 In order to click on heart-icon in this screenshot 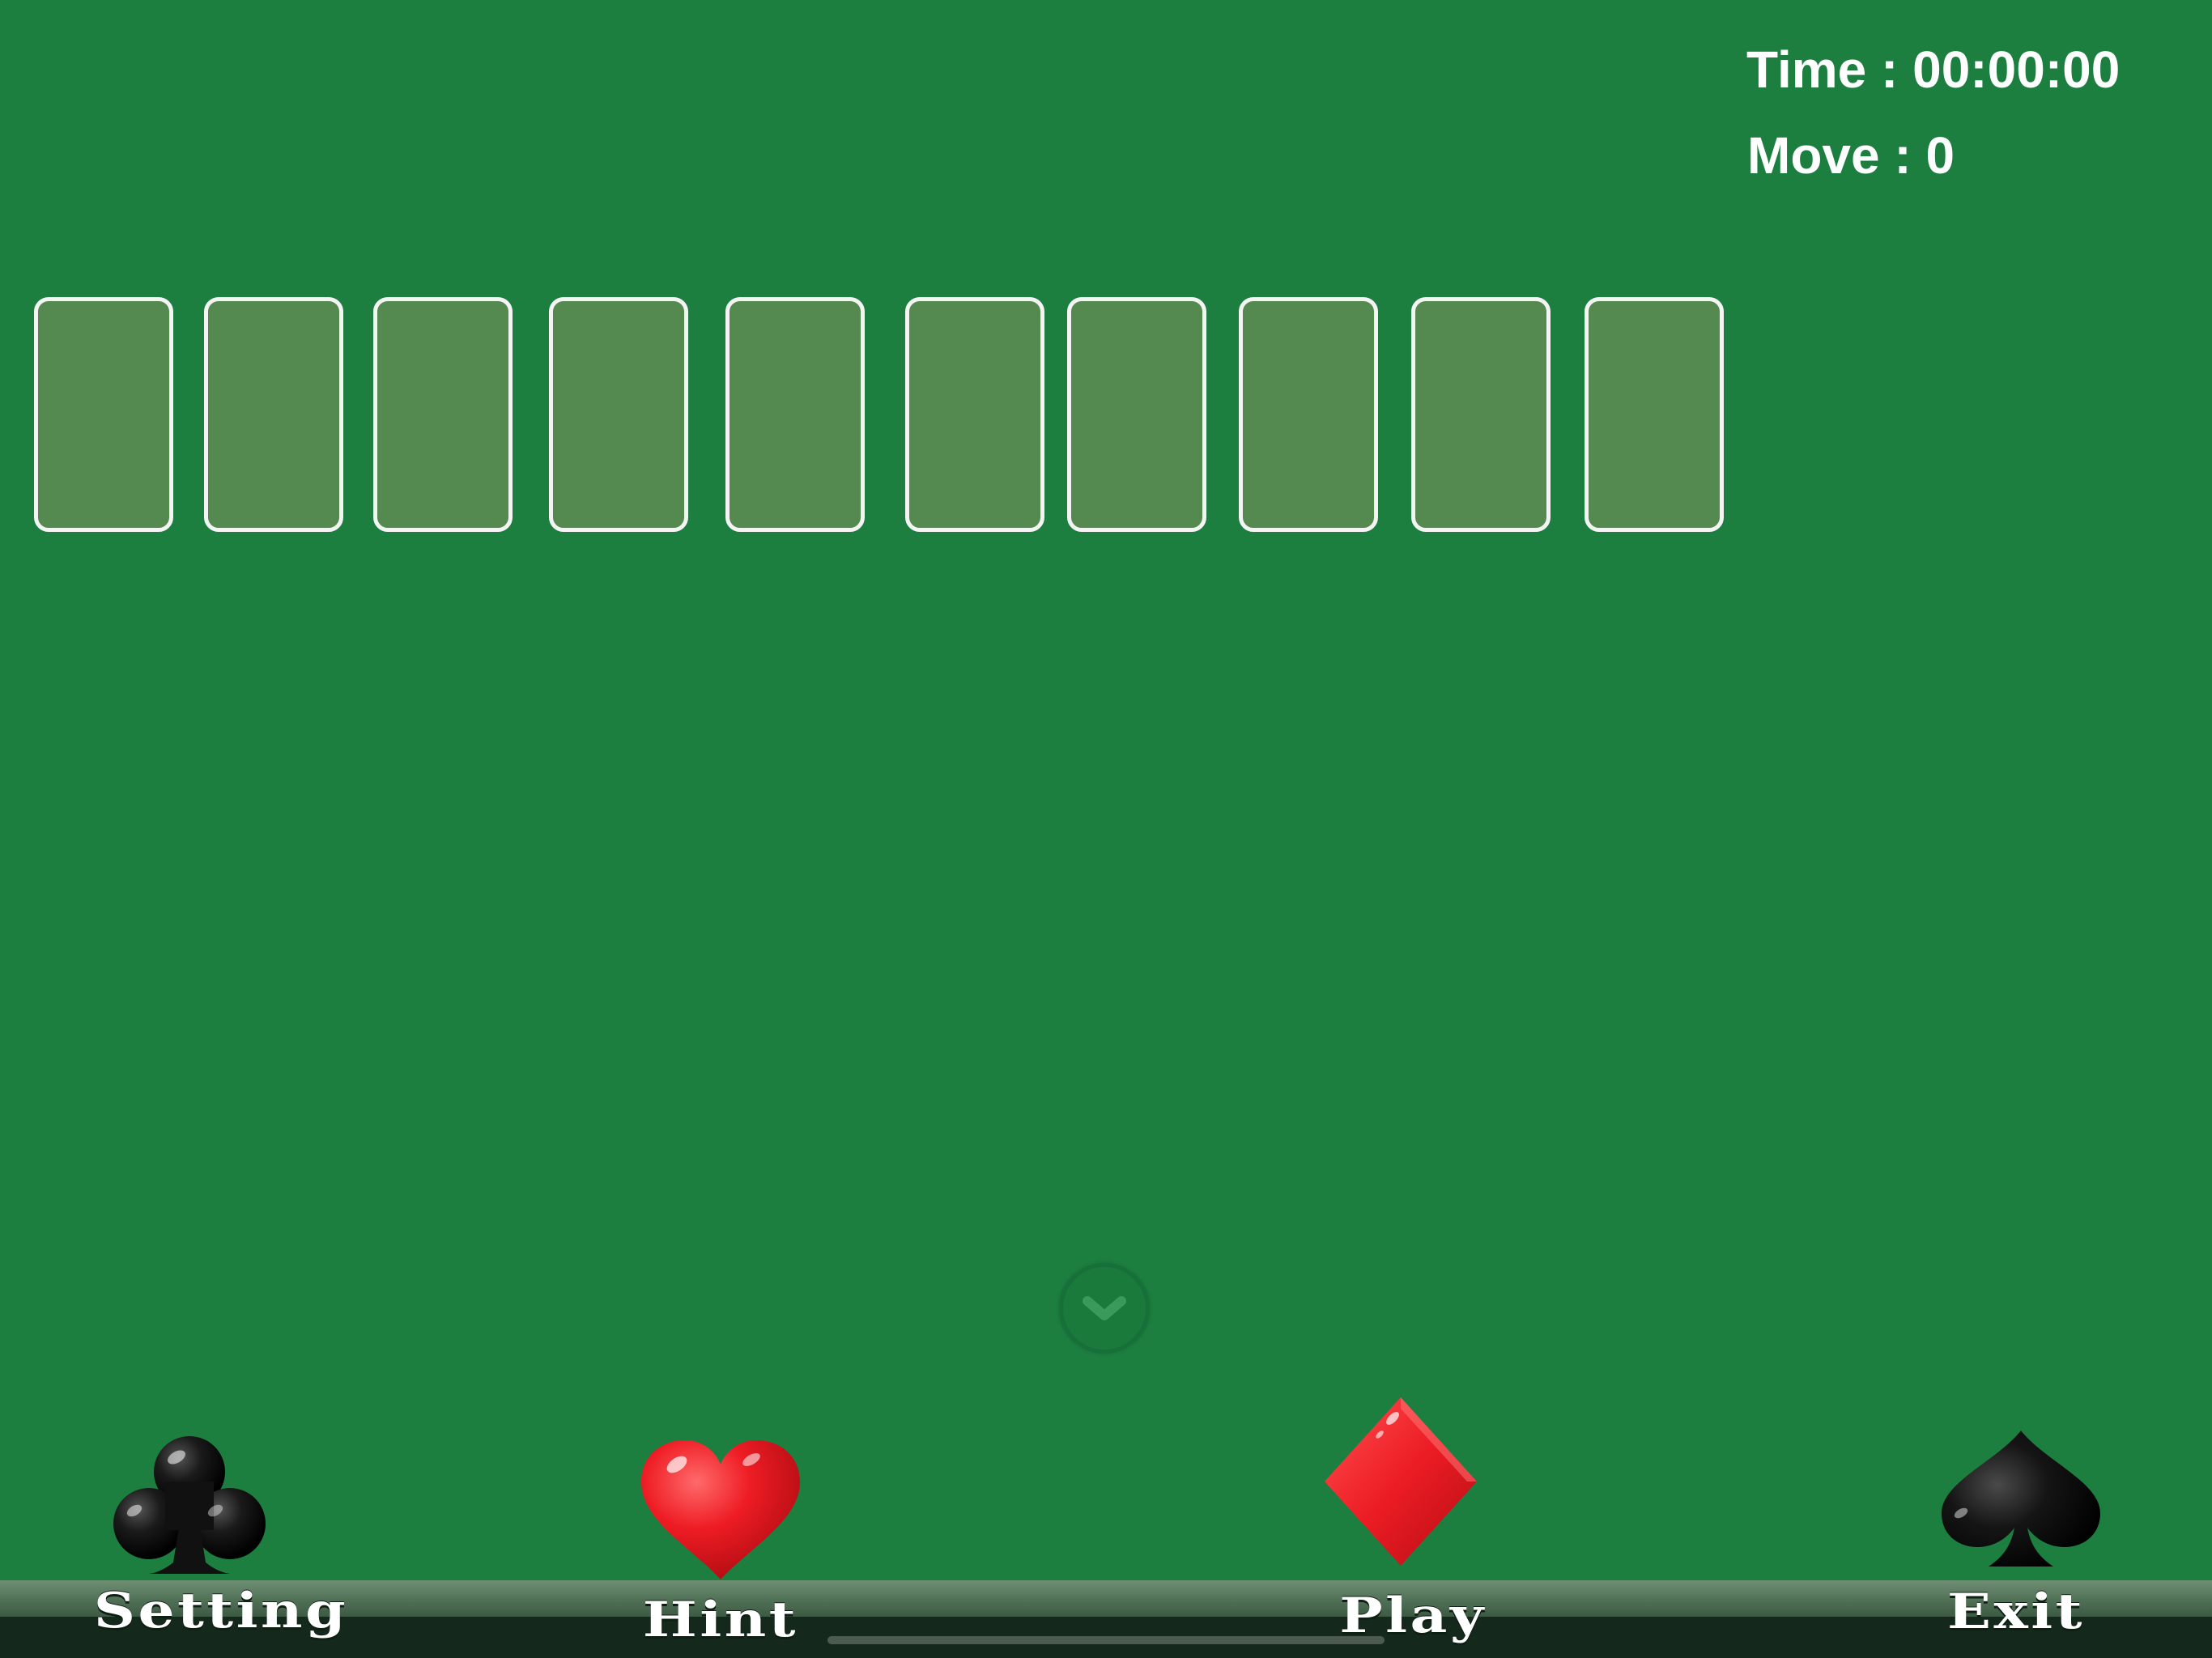, I will do `click(720, 1510)`.